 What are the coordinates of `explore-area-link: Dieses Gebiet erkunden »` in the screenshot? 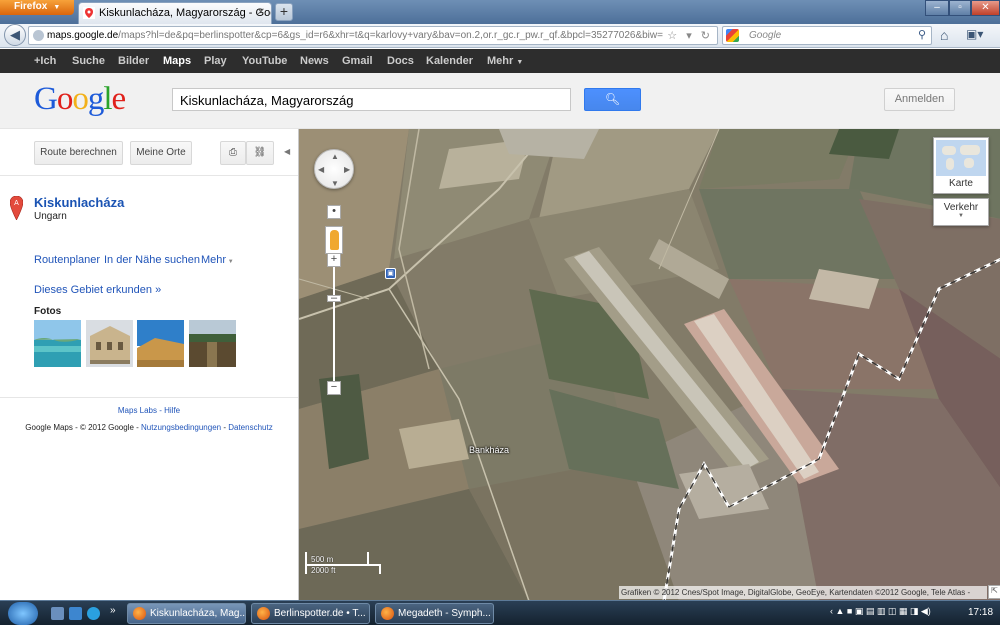 It's located at (97, 290).